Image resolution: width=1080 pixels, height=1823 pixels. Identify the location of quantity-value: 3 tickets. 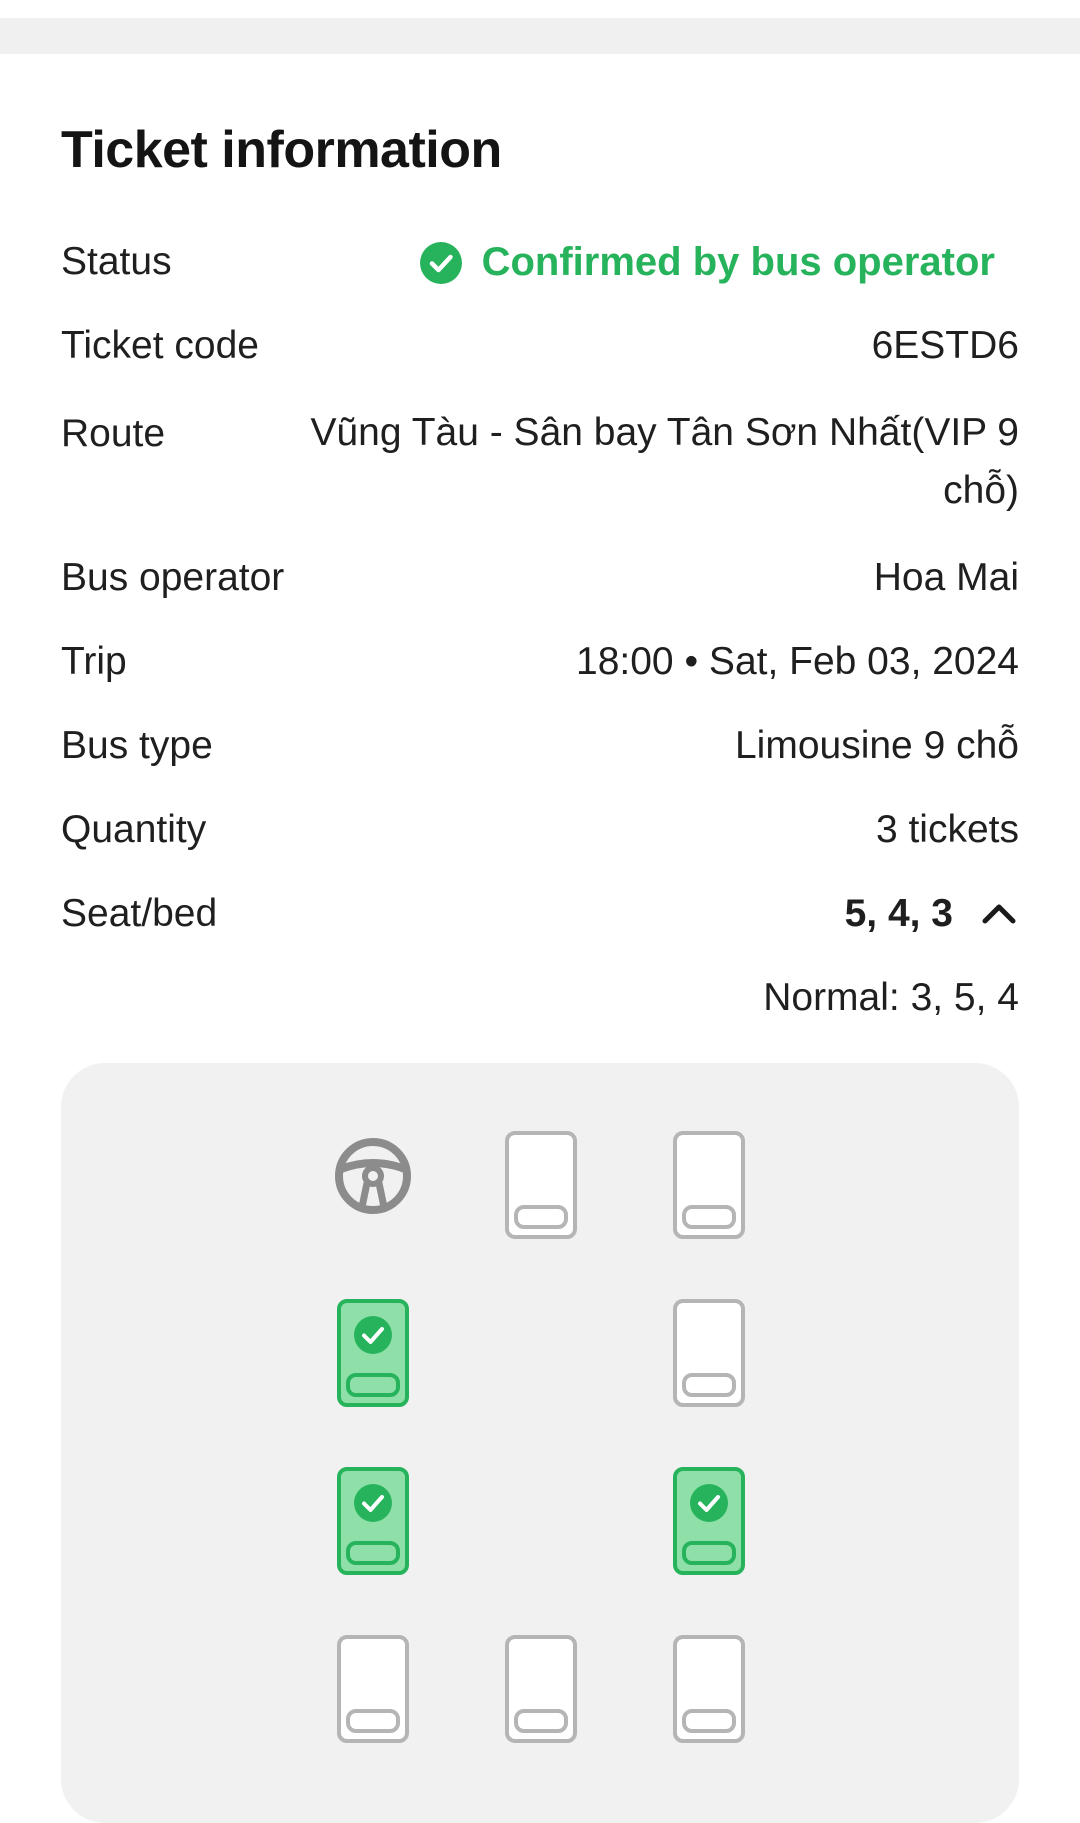
(947, 829).